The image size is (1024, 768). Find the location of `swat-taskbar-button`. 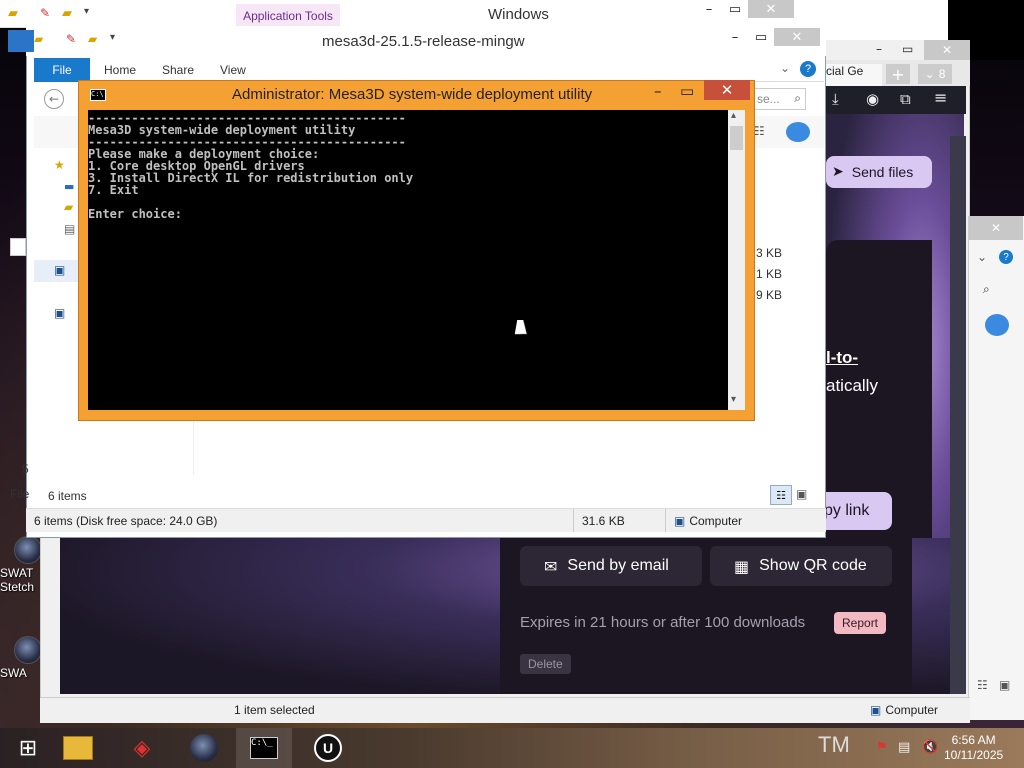

swat-taskbar-button is located at coordinates (204, 748).